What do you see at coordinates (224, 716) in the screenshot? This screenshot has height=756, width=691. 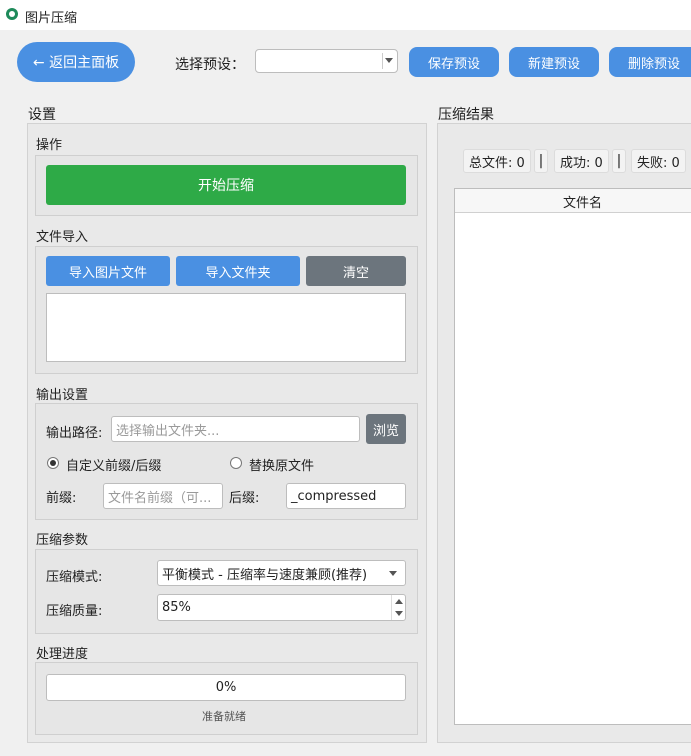 I see `status-text: 准备就绪` at bounding box center [224, 716].